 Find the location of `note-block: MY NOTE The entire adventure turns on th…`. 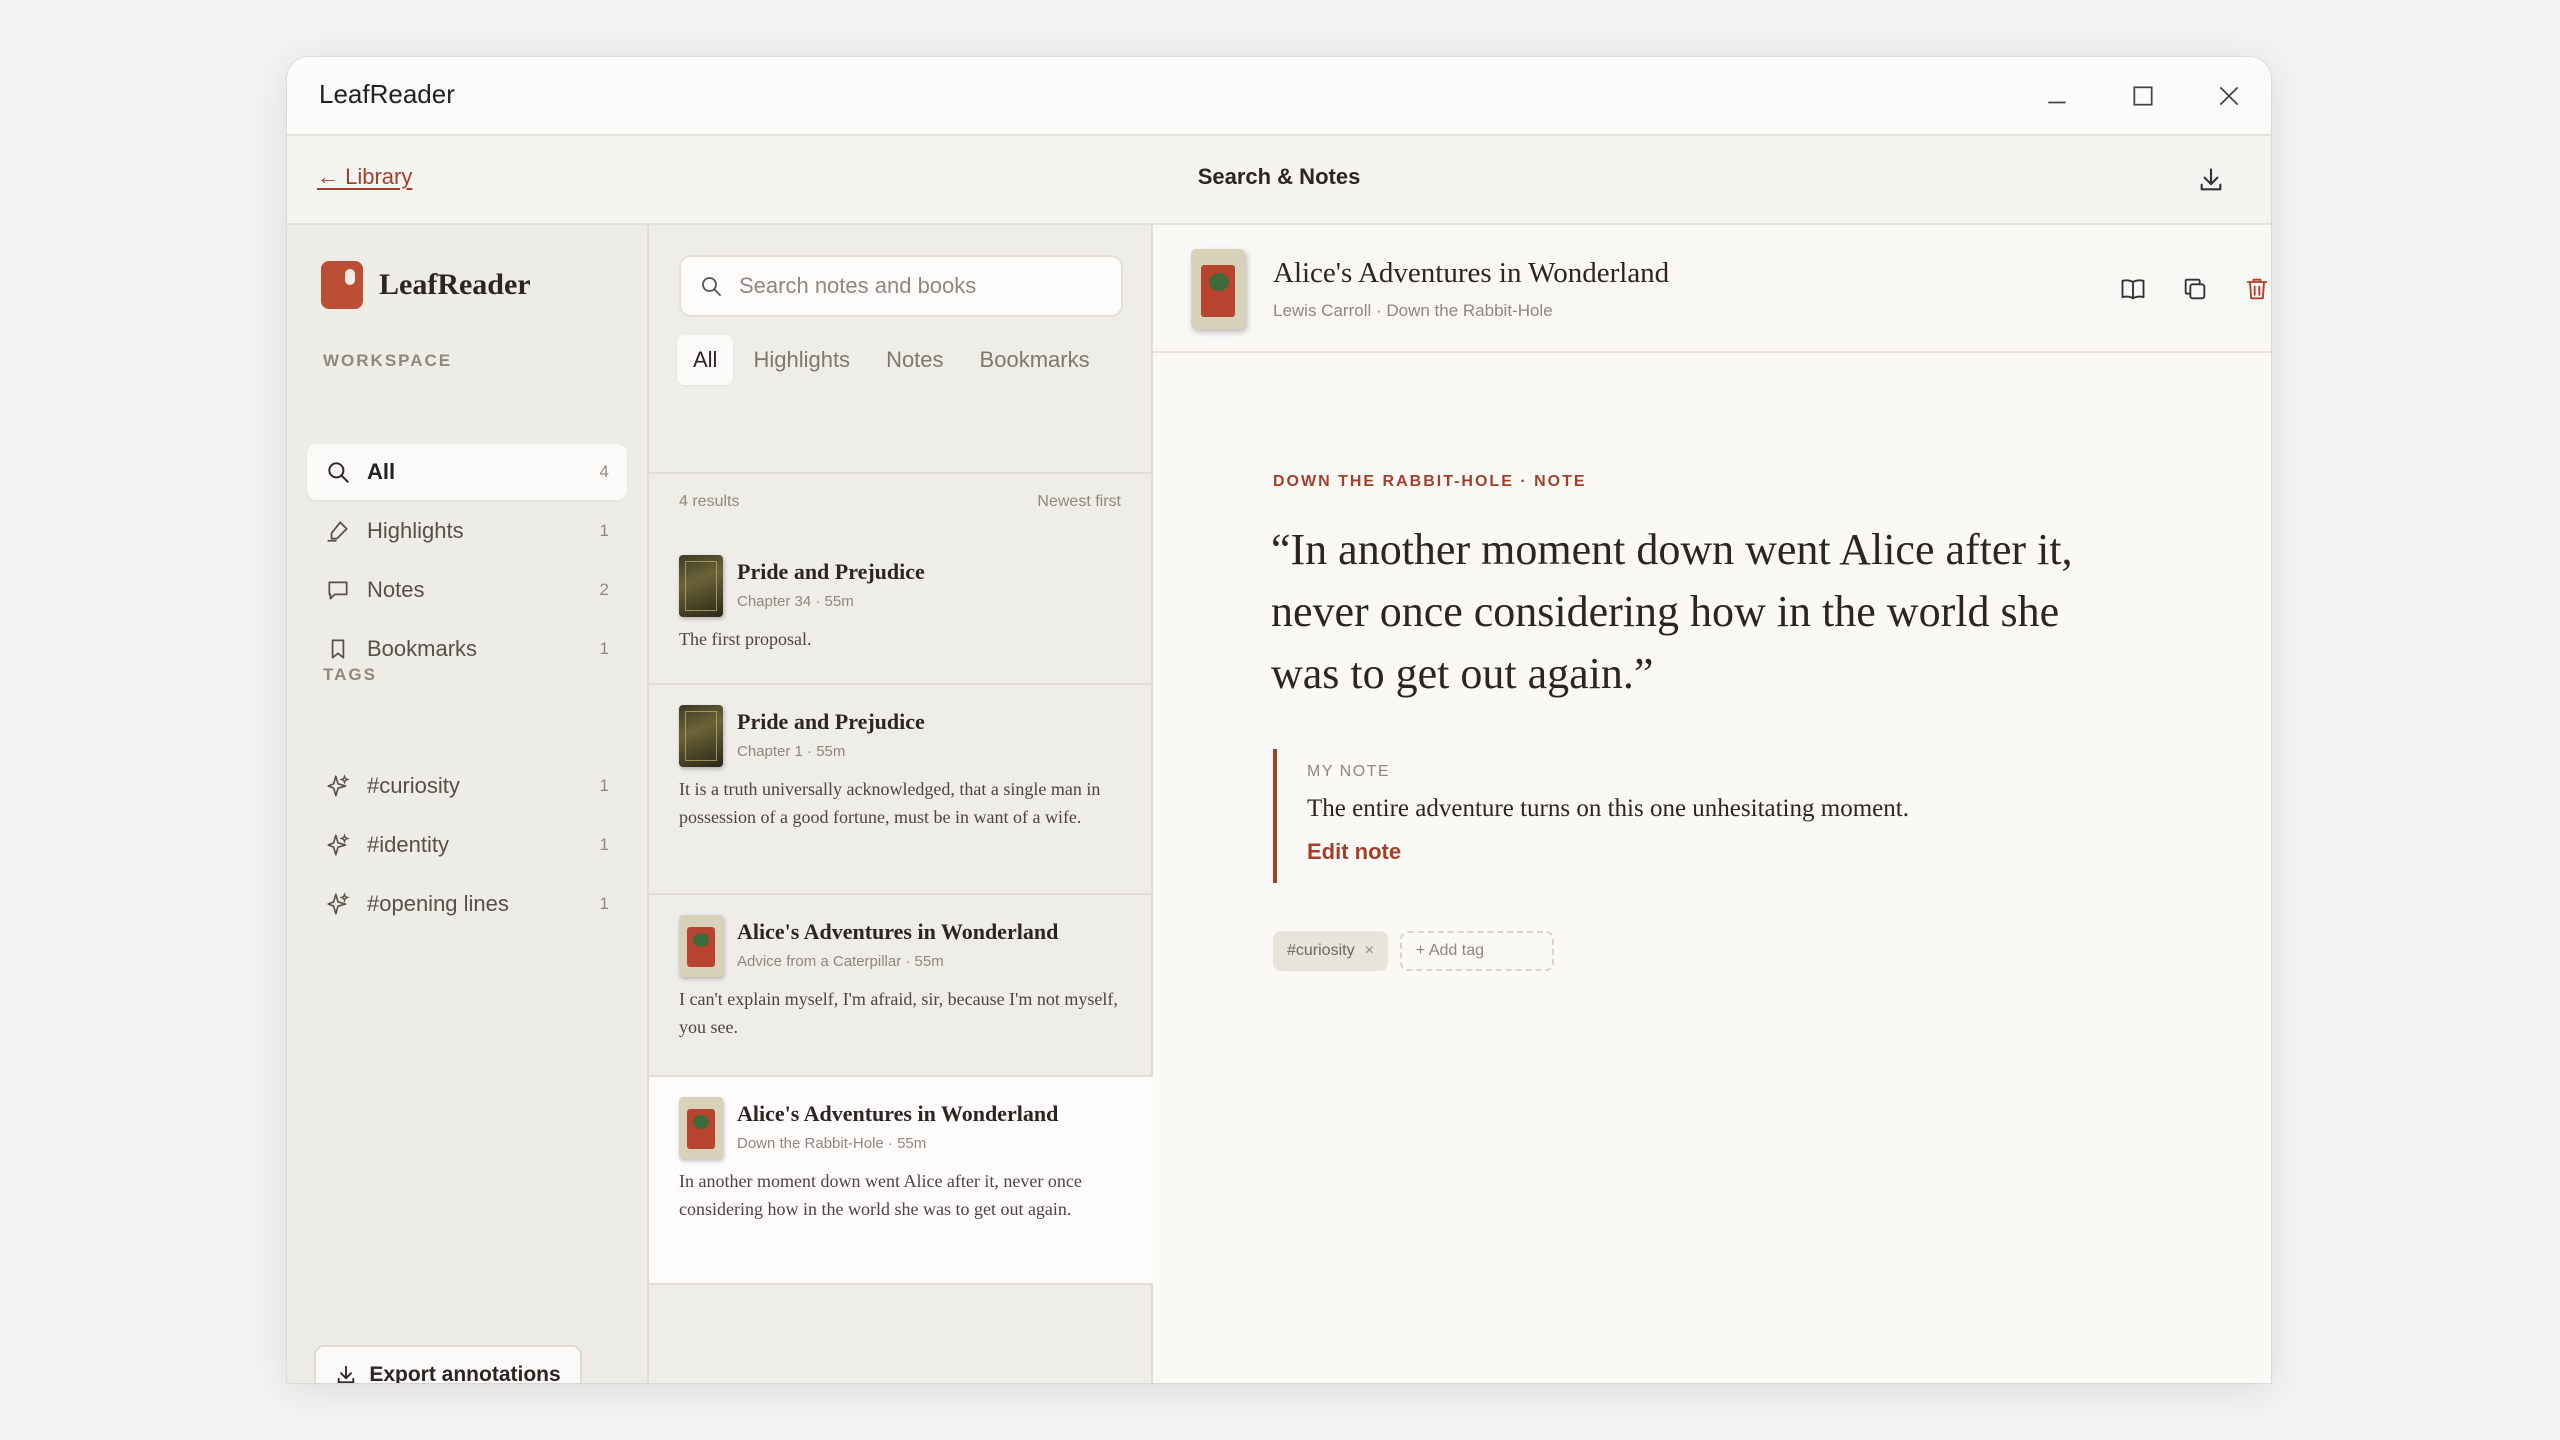

note-block: MY NOTE The entire adventure turns on th… is located at coordinates (1683, 816).